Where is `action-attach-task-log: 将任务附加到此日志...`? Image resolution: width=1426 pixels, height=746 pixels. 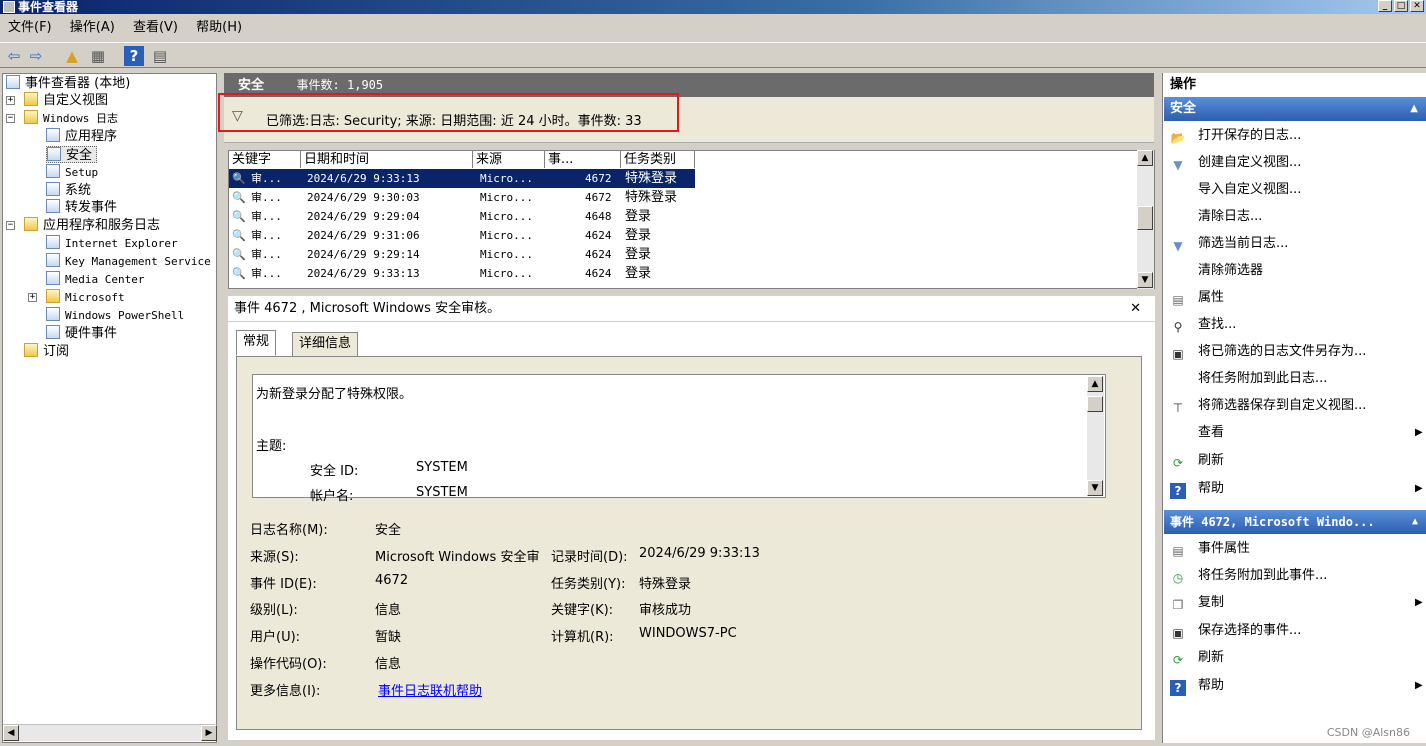
action-attach-task-log: 将任务附加到此日志... is located at coordinates (1248, 378).